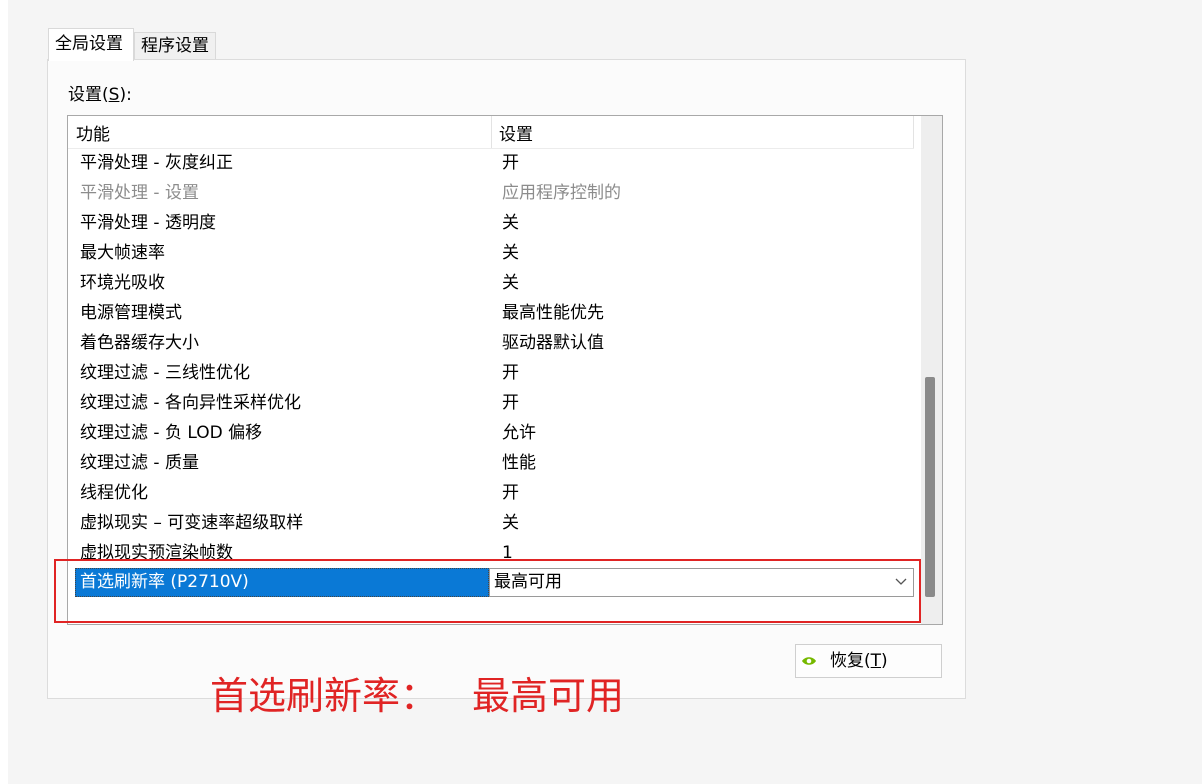 The image size is (1202, 784). What do you see at coordinates (491, 283) in the screenshot?
I see `list-item: 环境光吸收 关` at bounding box center [491, 283].